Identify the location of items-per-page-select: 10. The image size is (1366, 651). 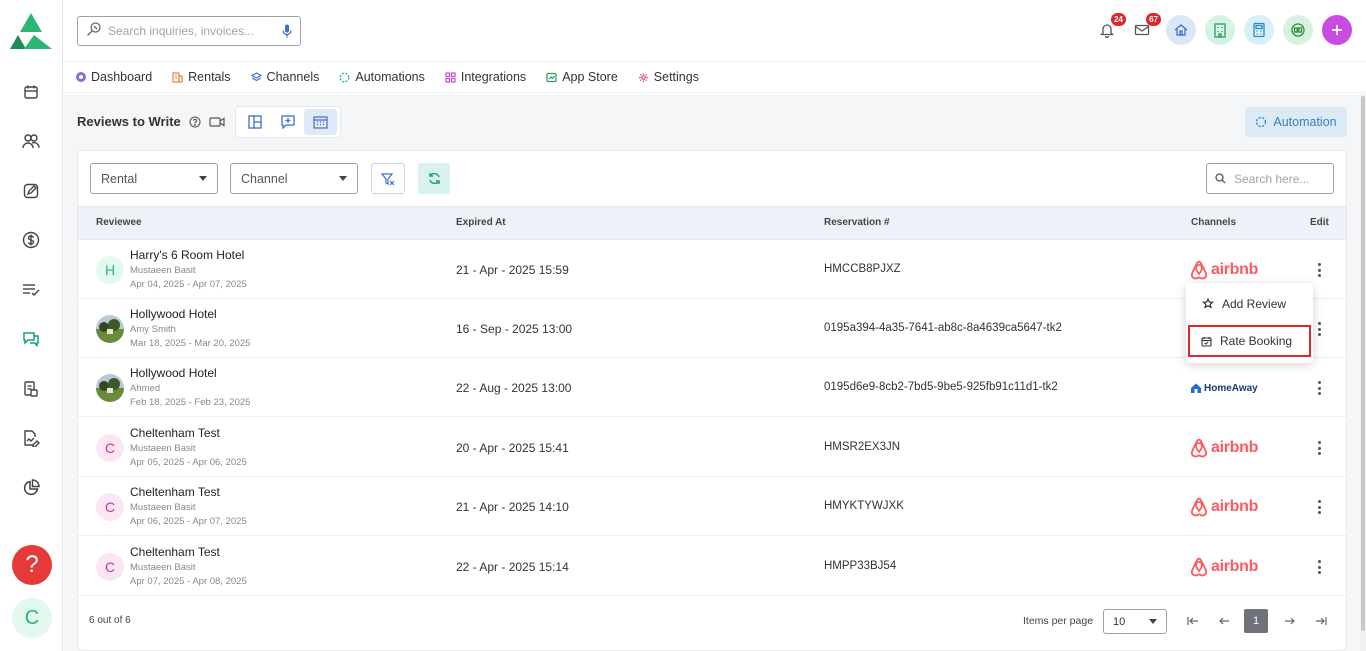
(1135, 621).